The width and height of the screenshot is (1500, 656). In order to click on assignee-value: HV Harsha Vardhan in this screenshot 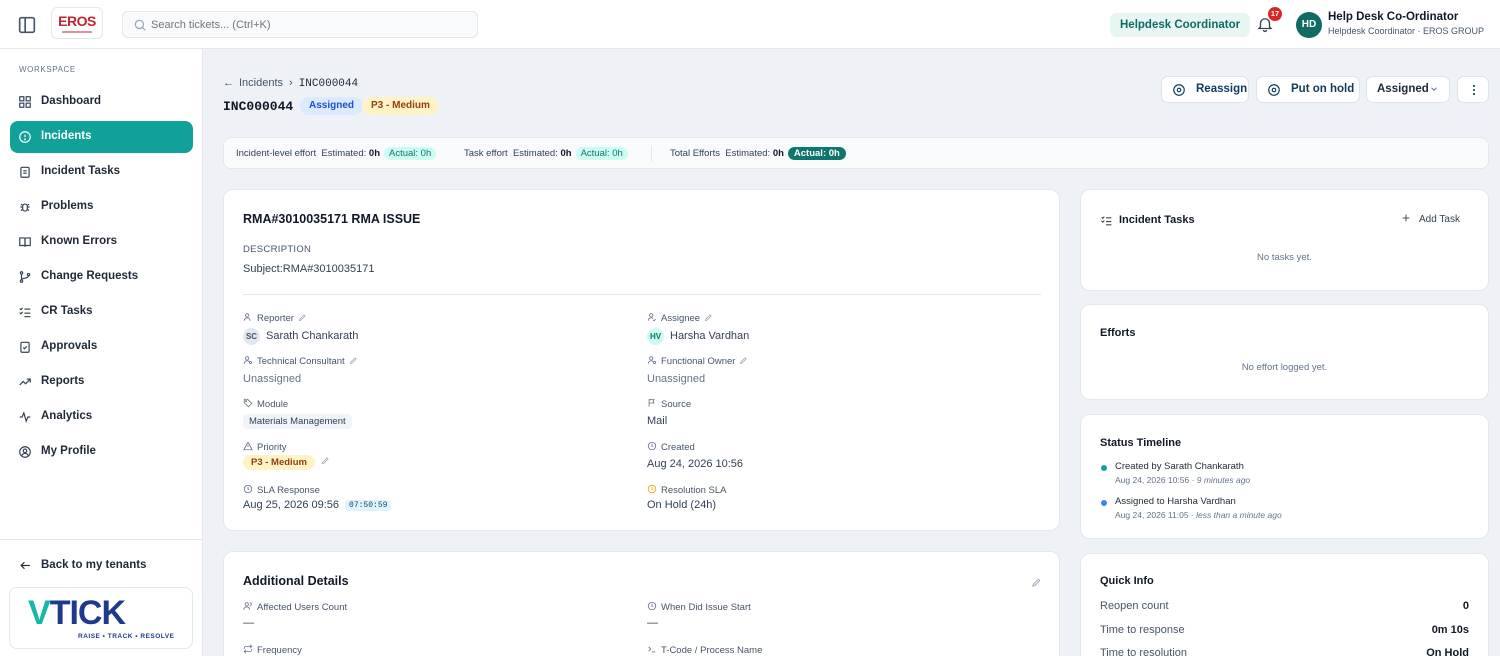, I will do `click(698, 336)`.